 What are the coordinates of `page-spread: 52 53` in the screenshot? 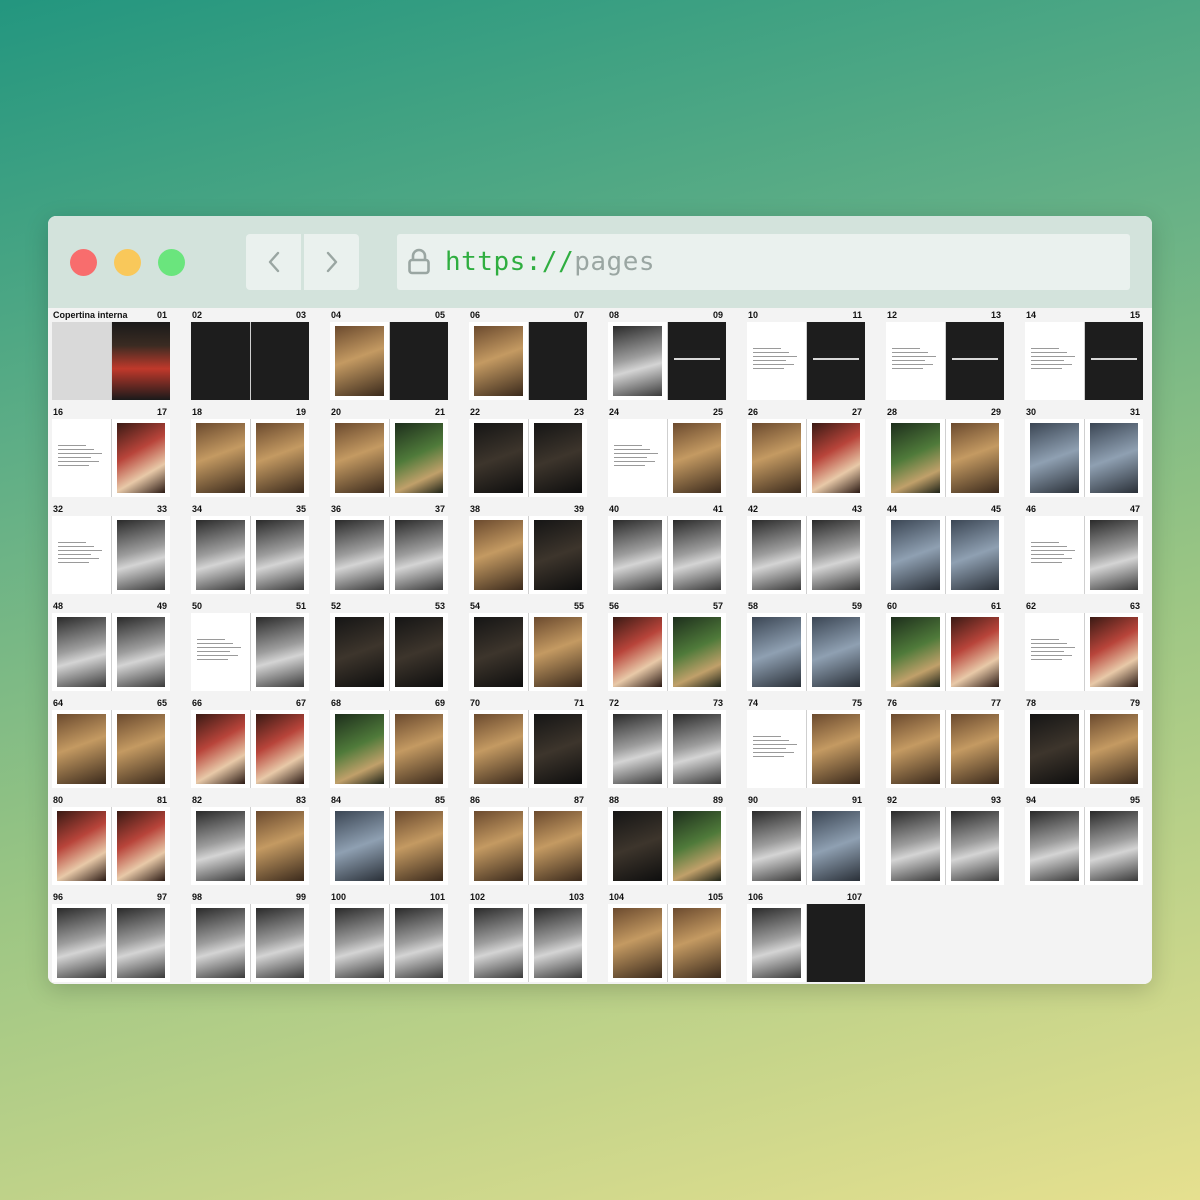 It's located at (387, 646).